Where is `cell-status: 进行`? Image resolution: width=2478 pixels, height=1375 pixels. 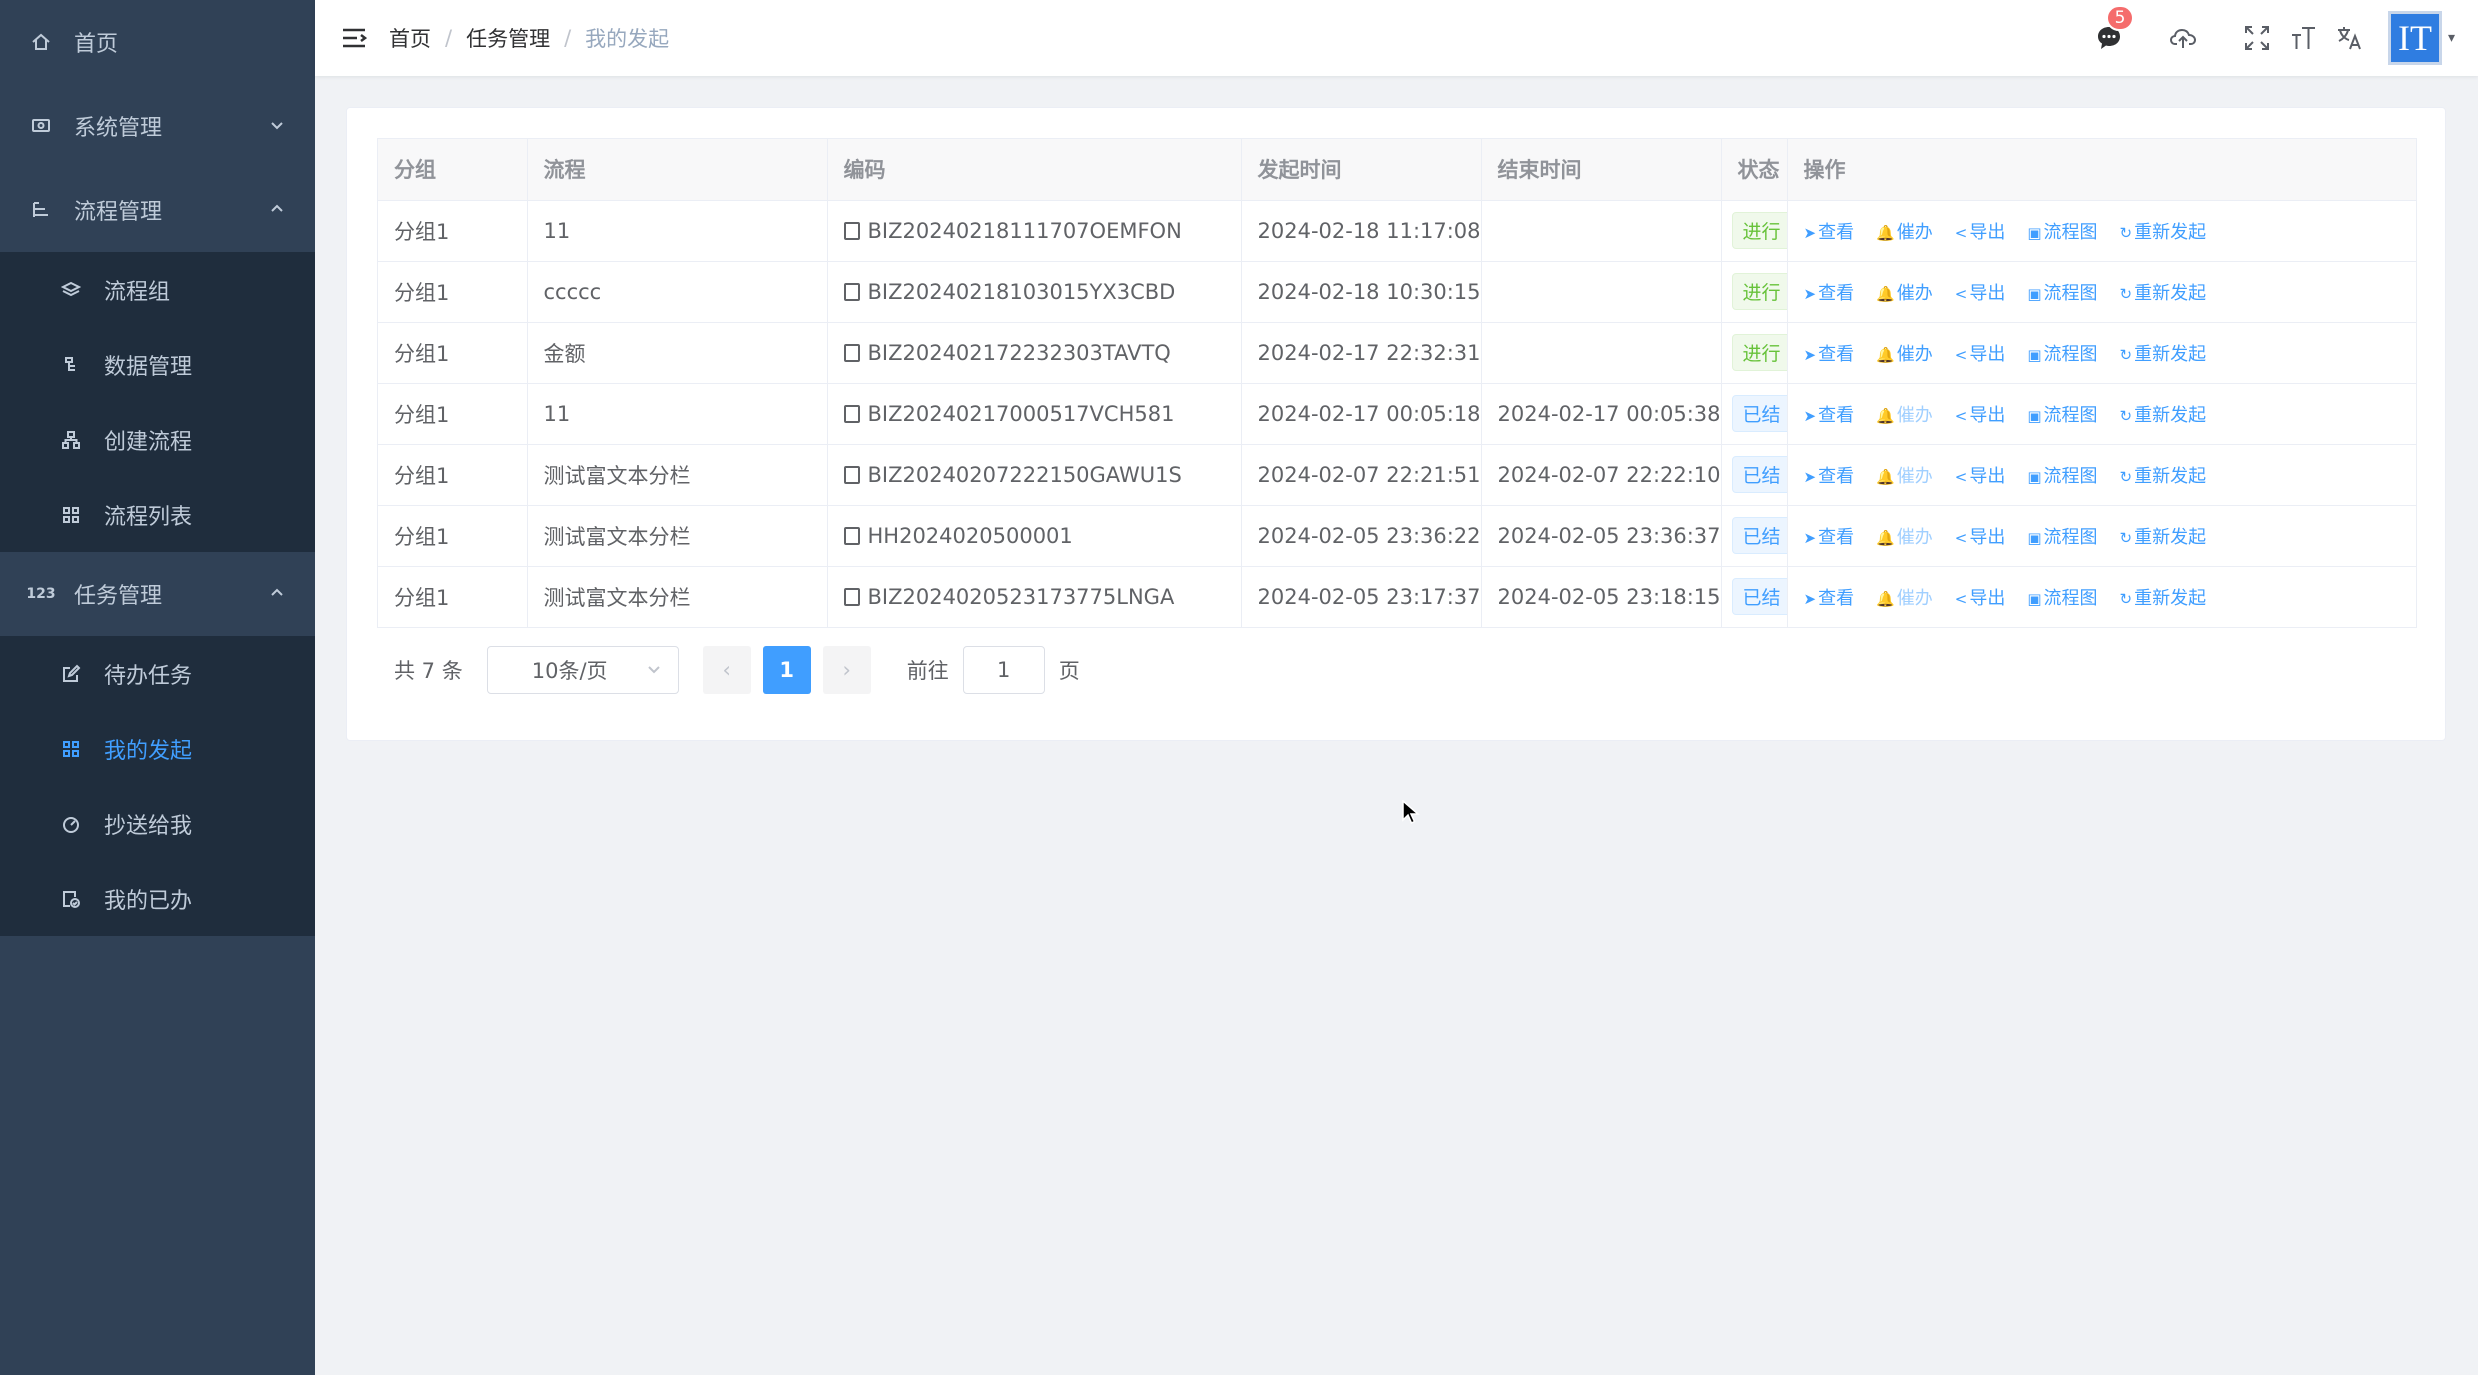
cell-status: 进行 is located at coordinates (1754, 353).